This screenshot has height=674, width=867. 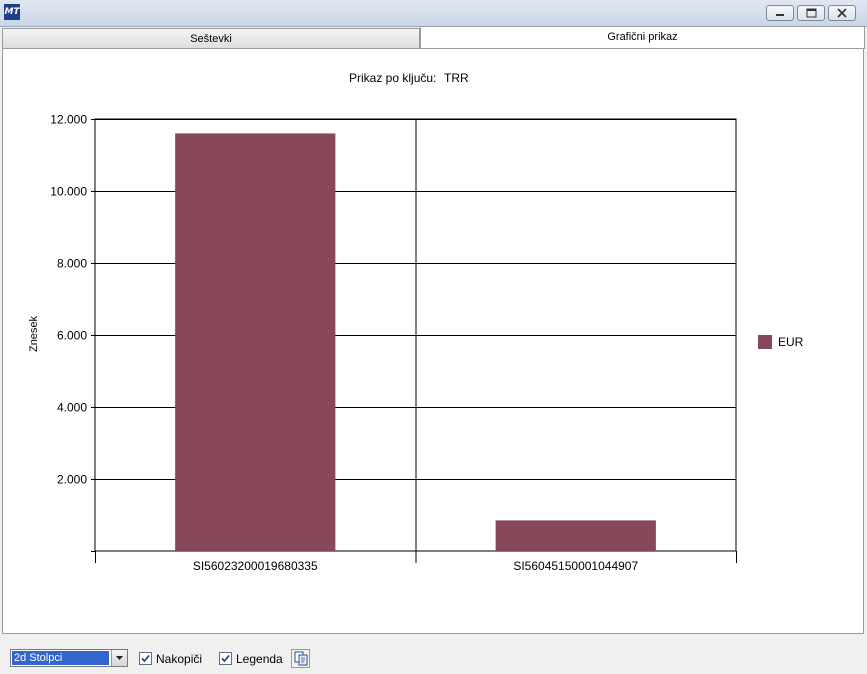 I want to click on x-tick-label: SI56023200019680335, so click(x=255, y=566).